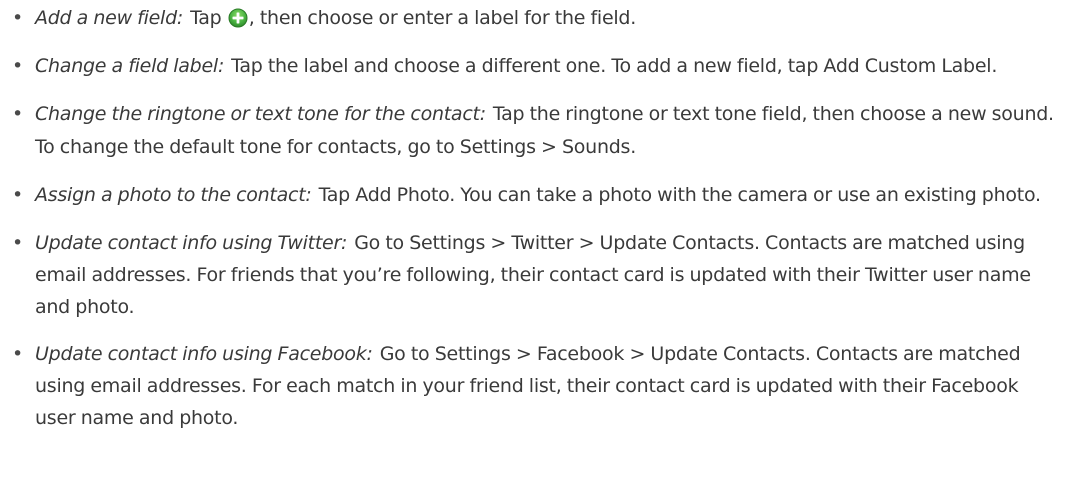  What do you see at coordinates (130, 66) in the screenshot?
I see `item-lead: Change a field label:` at bounding box center [130, 66].